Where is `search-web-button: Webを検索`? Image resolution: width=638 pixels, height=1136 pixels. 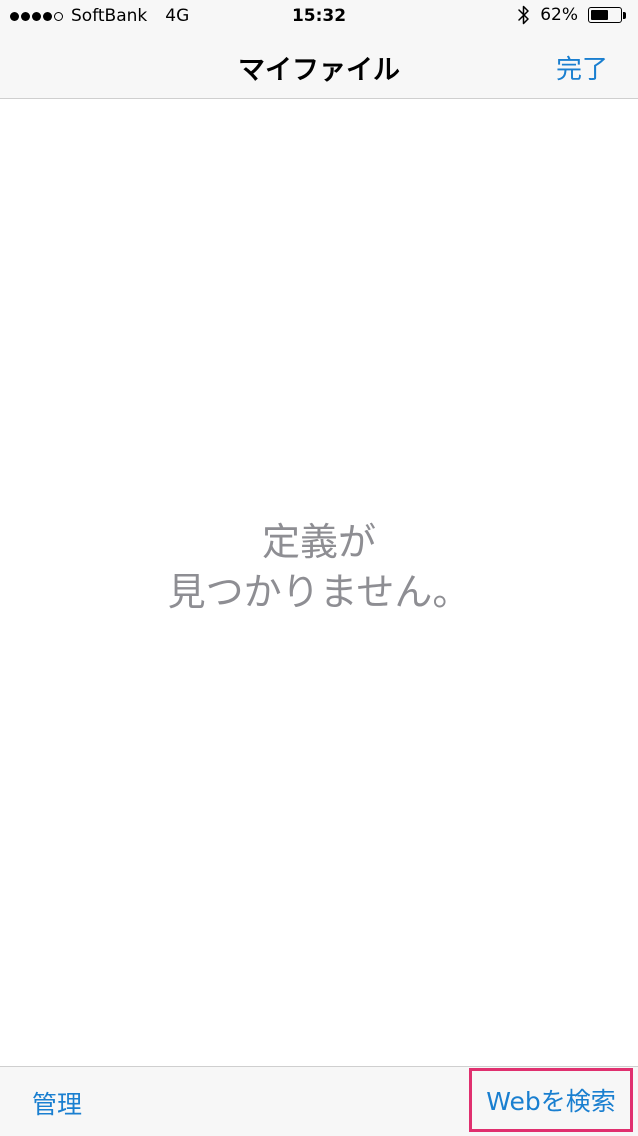 search-web-button: Webを検索 is located at coordinates (551, 1100).